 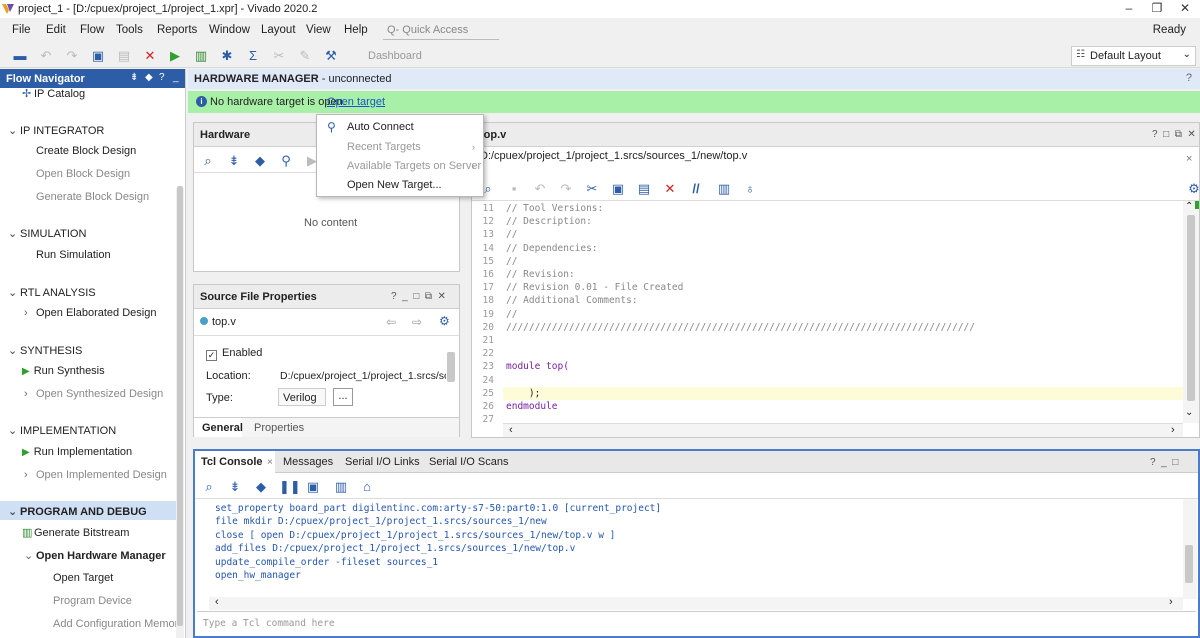 I want to click on menu-help: Help, so click(x=356, y=30).